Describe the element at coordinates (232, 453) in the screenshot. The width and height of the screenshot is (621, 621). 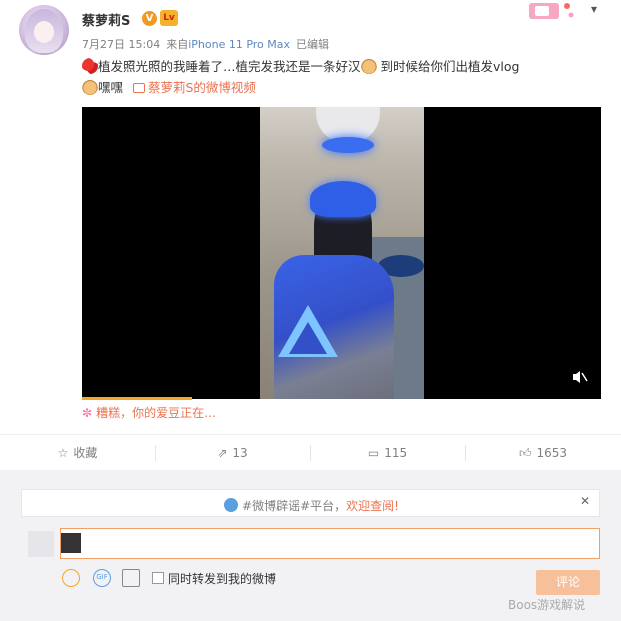
I see `repost-button: ⇗ 13` at that location.